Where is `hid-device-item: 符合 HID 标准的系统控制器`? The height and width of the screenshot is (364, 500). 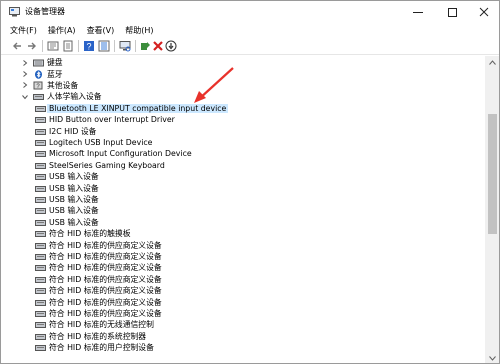 hid-device-item: 符合 HID 标准的系统控制器 is located at coordinates (90, 336).